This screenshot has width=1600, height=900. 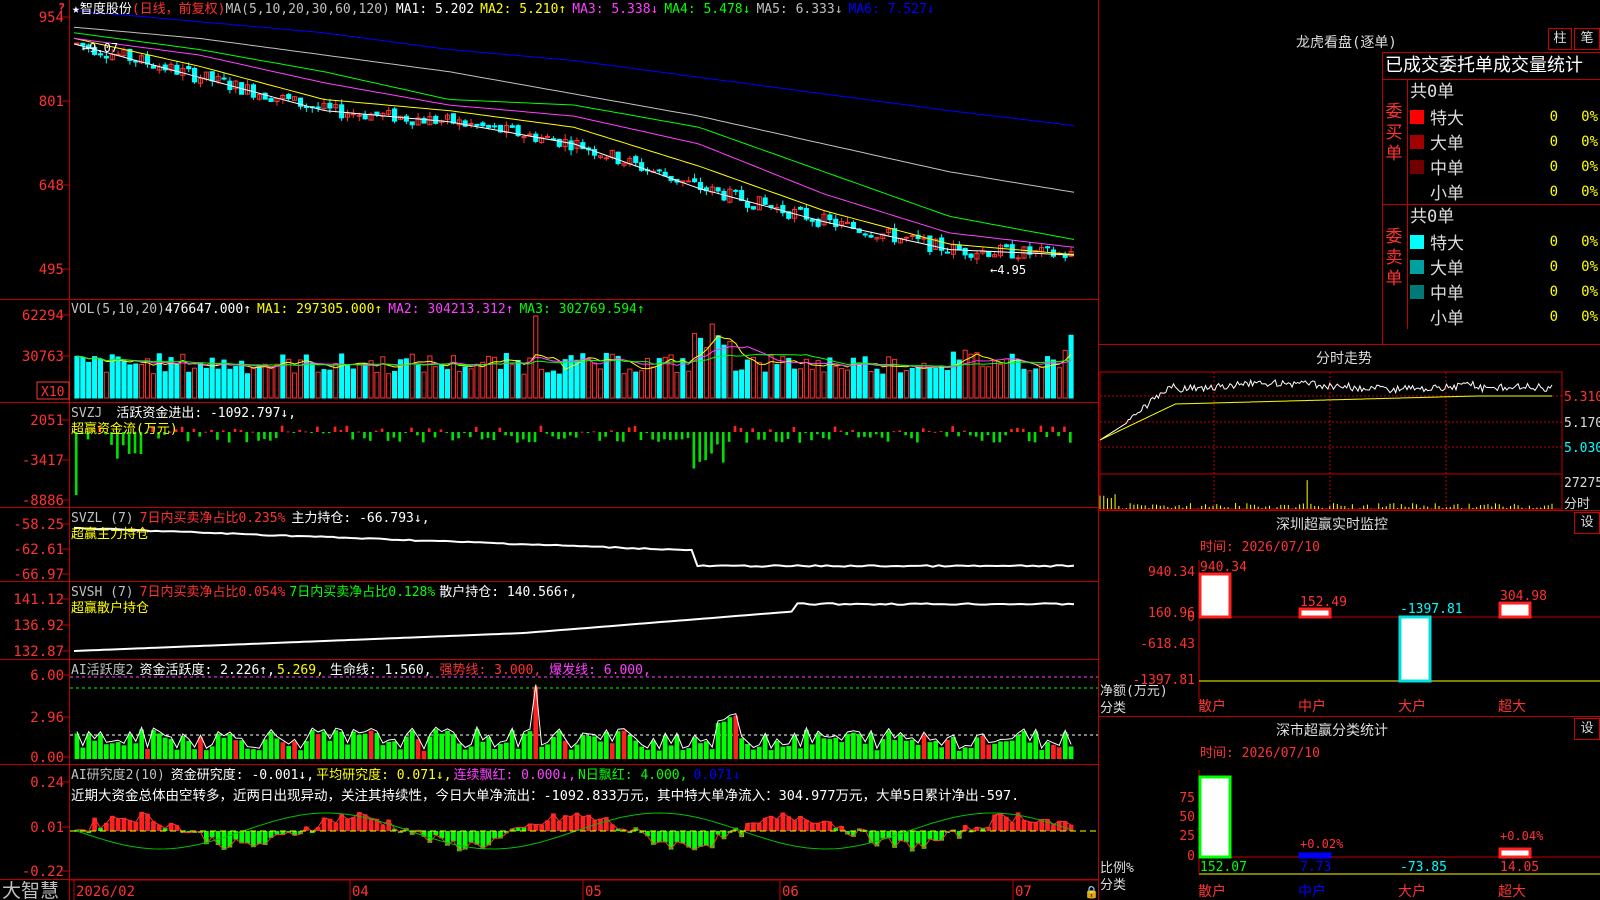 What do you see at coordinates (319, 309) in the screenshot?
I see `header-value: MA1: 297305.000↑` at bounding box center [319, 309].